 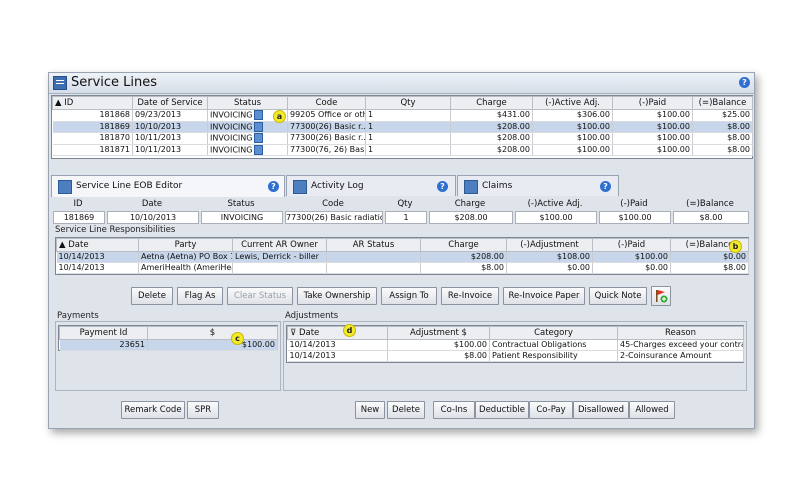 What do you see at coordinates (103, 333) in the screenshot?
I see `col-header-payment-id: Payment Id` at bounding box center [103, 333].